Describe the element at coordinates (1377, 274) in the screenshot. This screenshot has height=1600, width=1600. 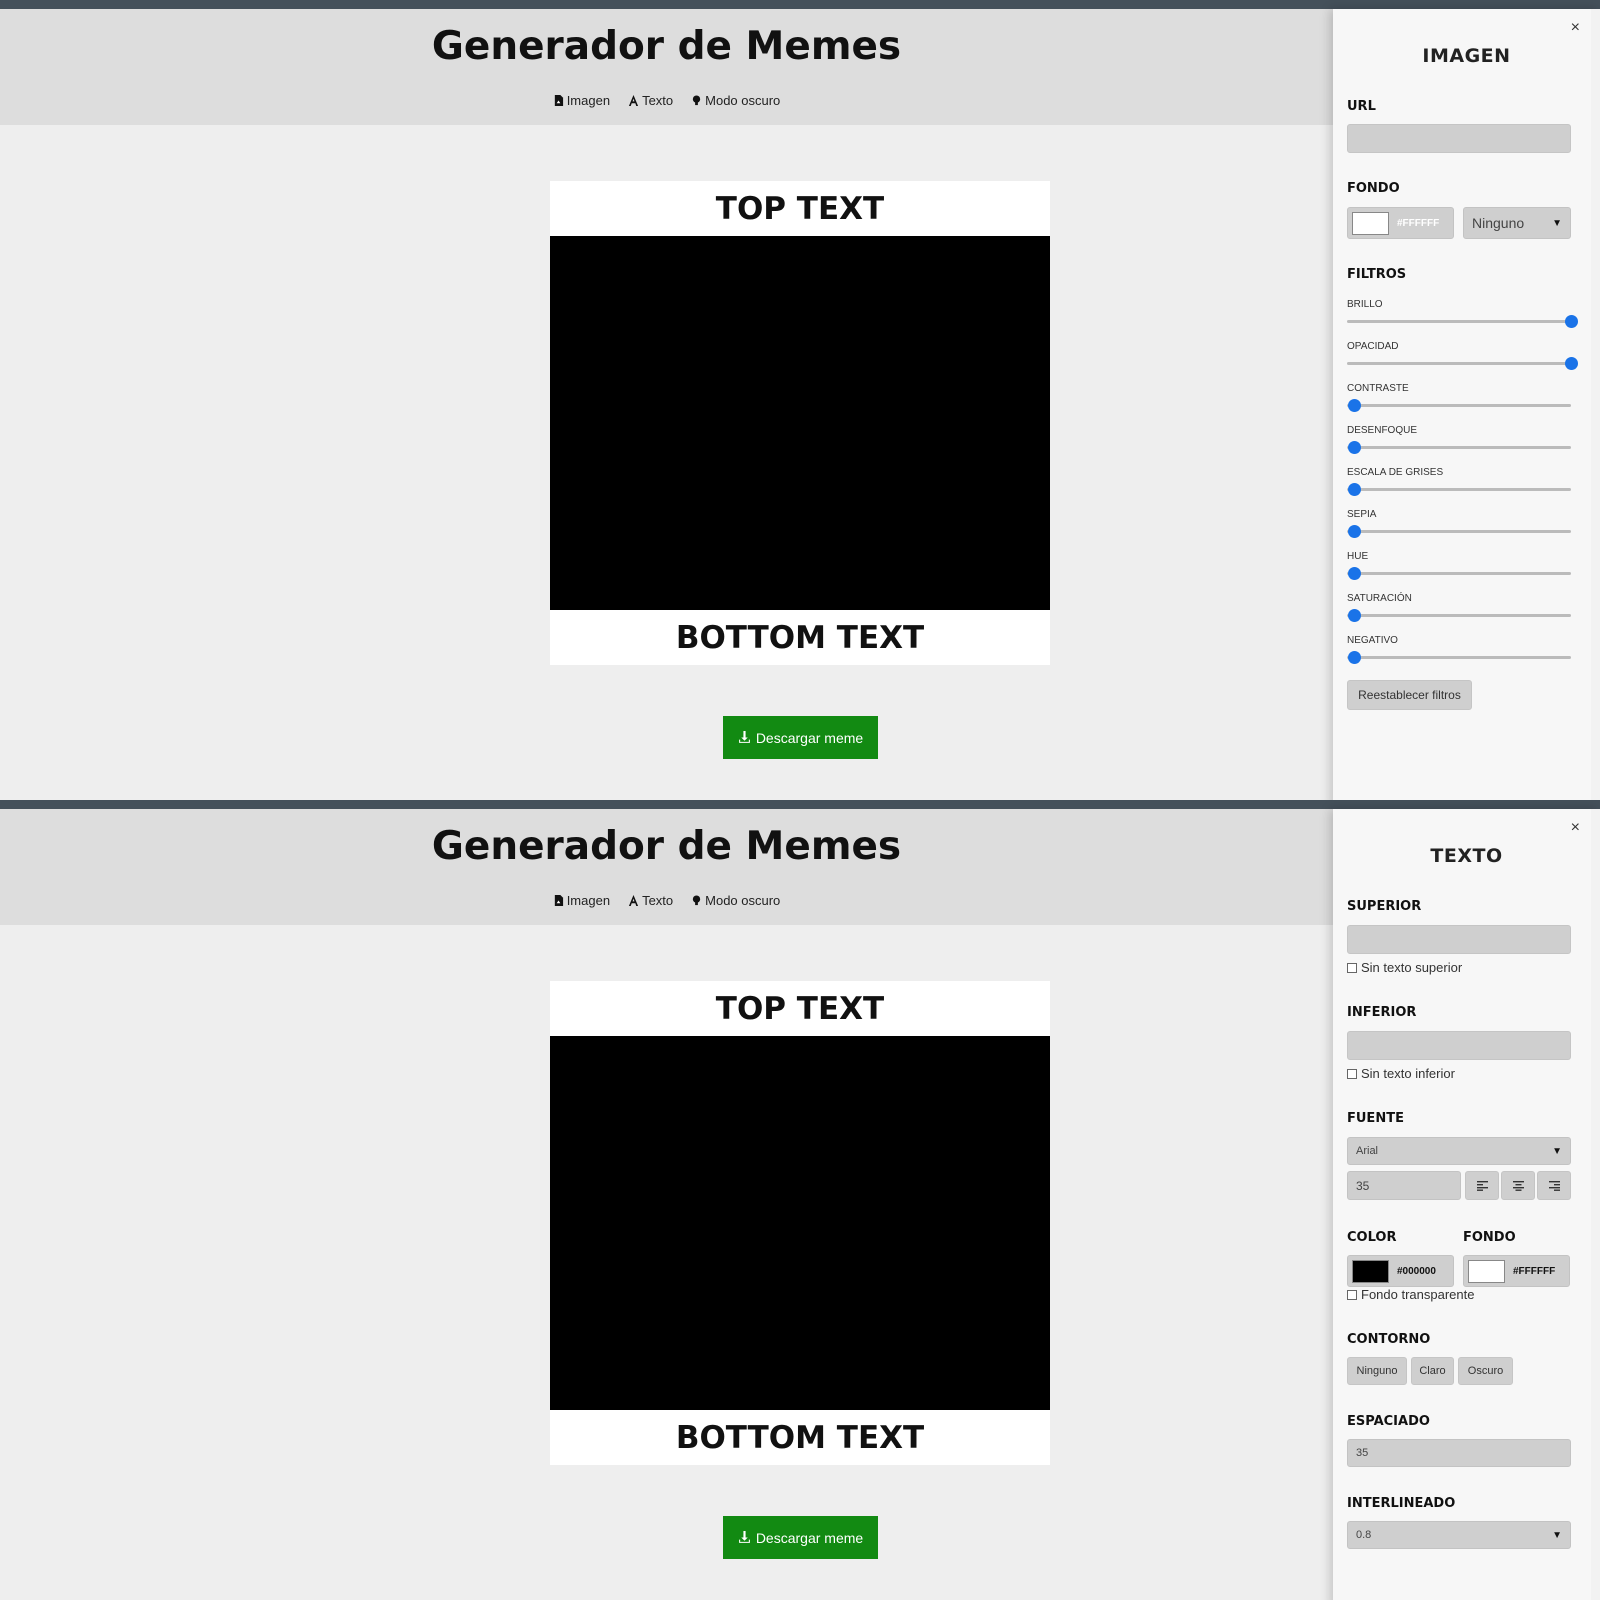
I see `filters-label: FILTROS` at that location.